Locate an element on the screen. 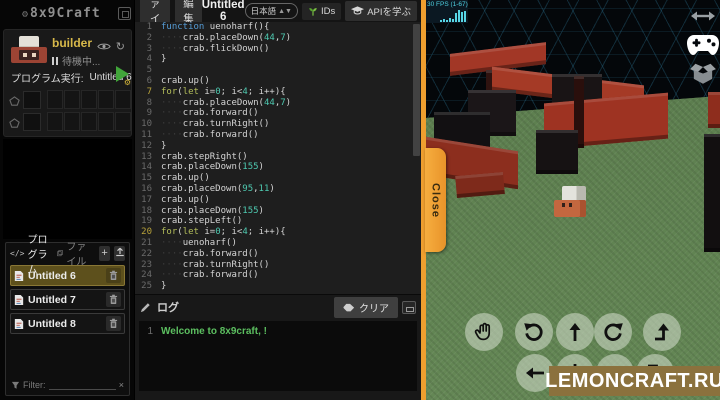  code-line: 2 ····crab.placeDown(44,7) is located at coordinates (219, 37).